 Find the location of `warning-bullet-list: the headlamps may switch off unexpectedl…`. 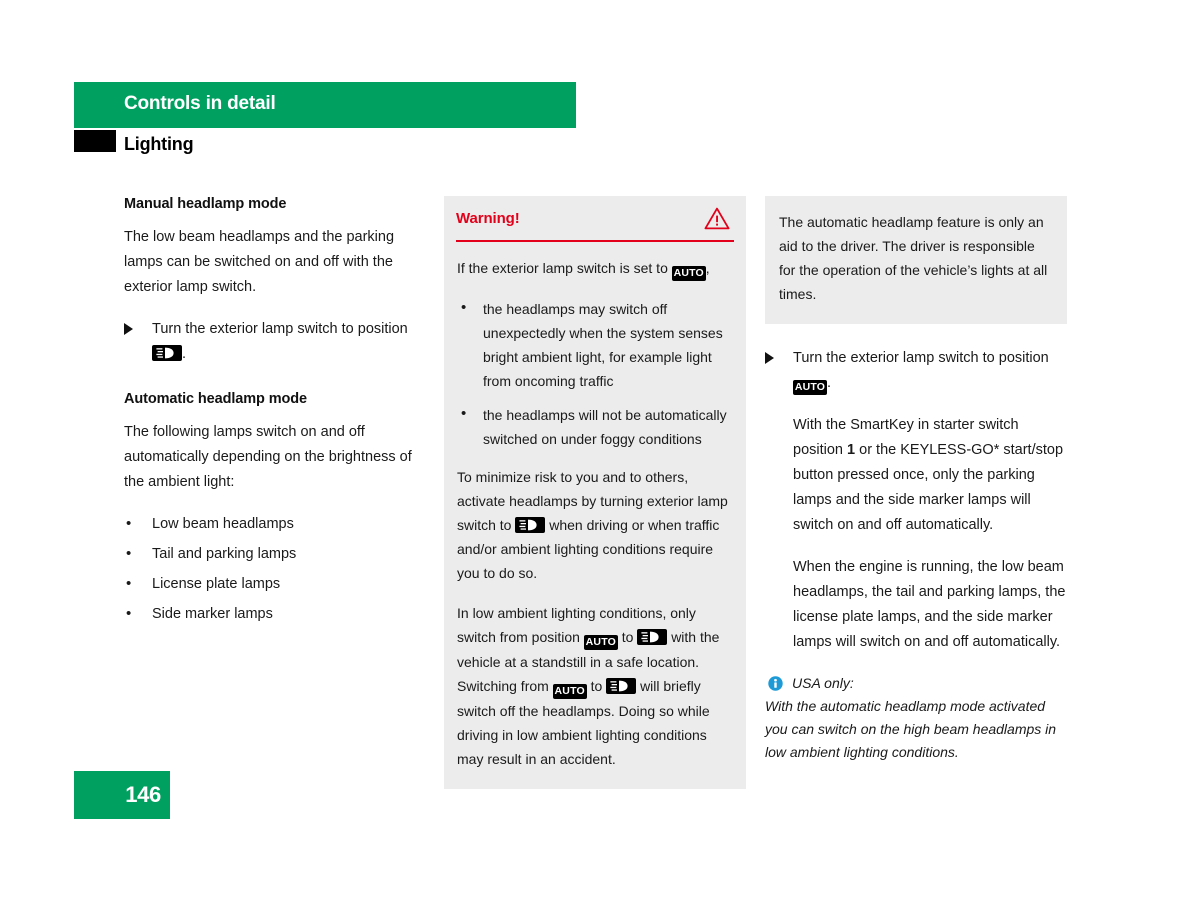

warning-bullet-list: the headlamps may switch off unexpectedl… is located at coordinates (595, 373).